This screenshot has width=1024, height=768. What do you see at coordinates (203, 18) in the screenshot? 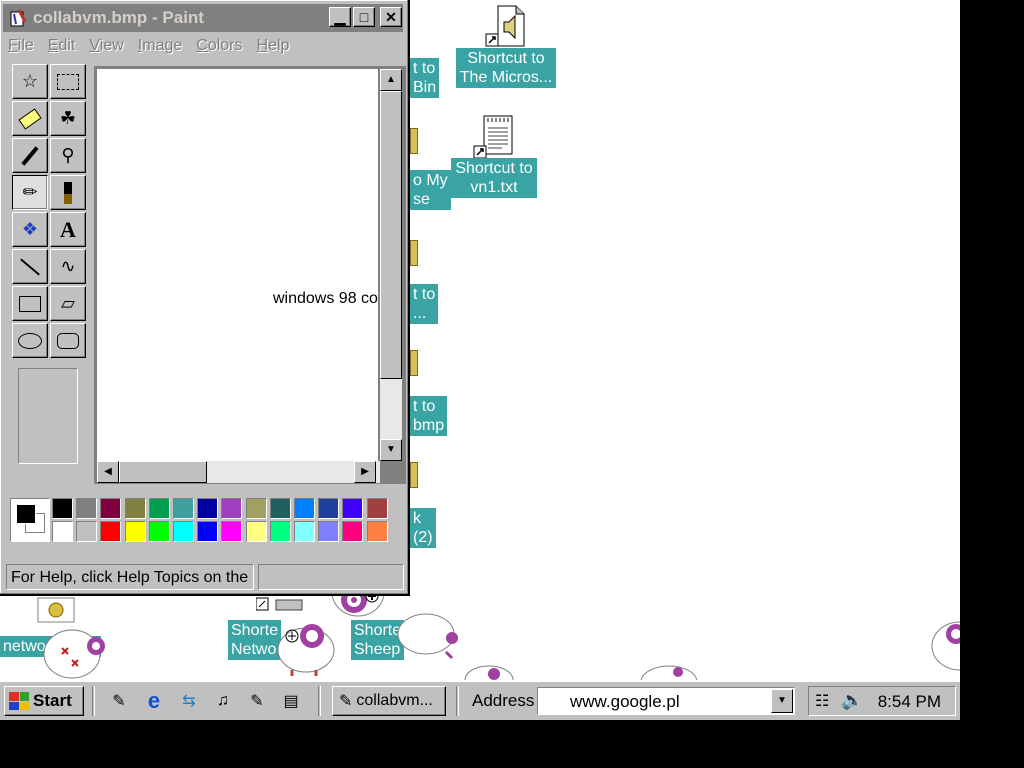
I see `title-bar: collabvm.bmp - Paint ▁ □ ✕` at bounding box center [203, 18].